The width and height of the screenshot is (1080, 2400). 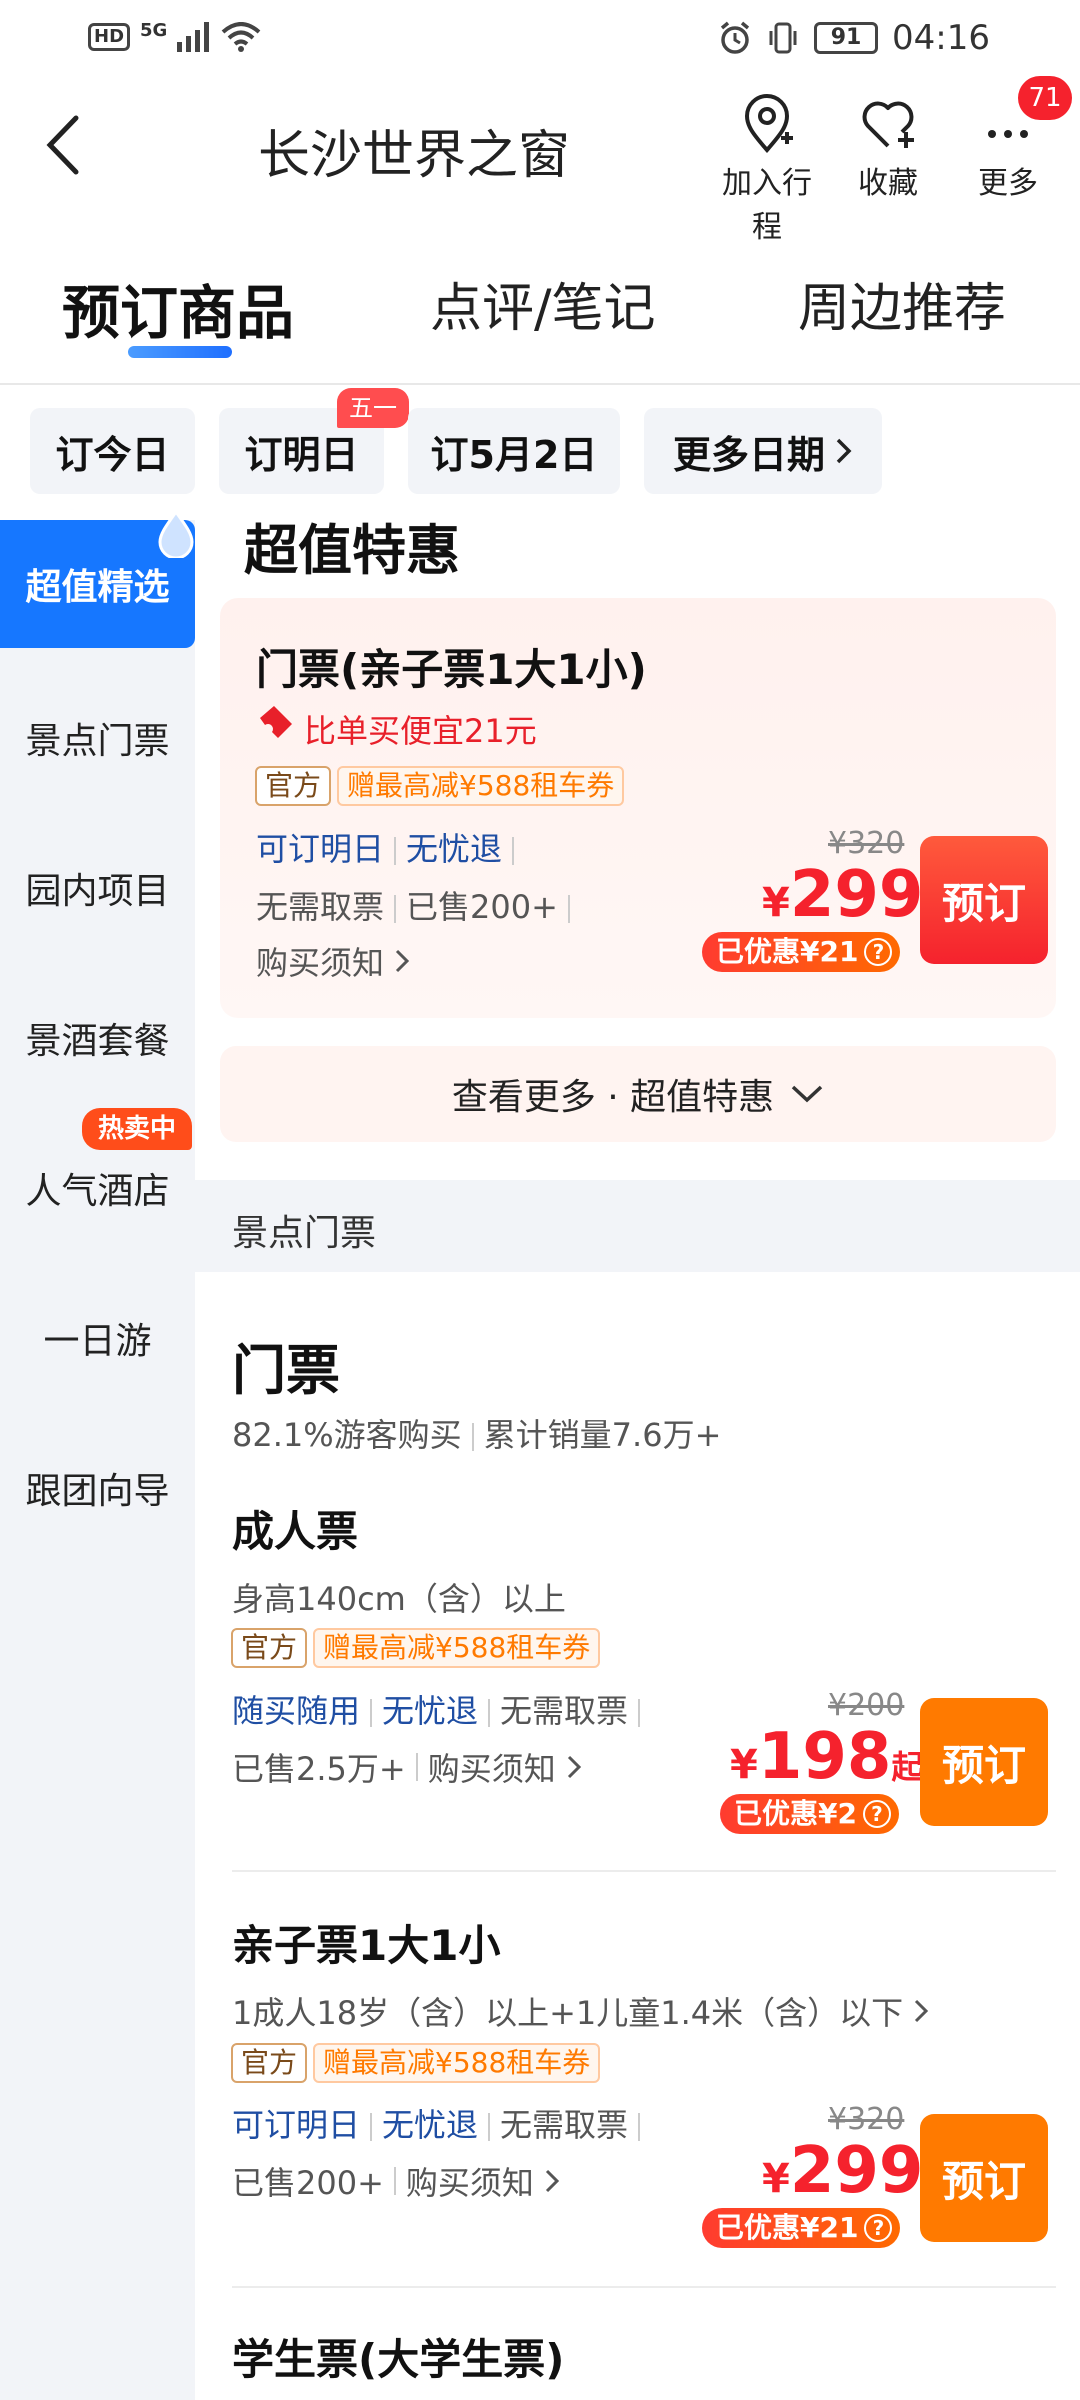 I want to click on view-more-deals-button: 查看更多 · 超值特惠, so click(x=638, y=1094).